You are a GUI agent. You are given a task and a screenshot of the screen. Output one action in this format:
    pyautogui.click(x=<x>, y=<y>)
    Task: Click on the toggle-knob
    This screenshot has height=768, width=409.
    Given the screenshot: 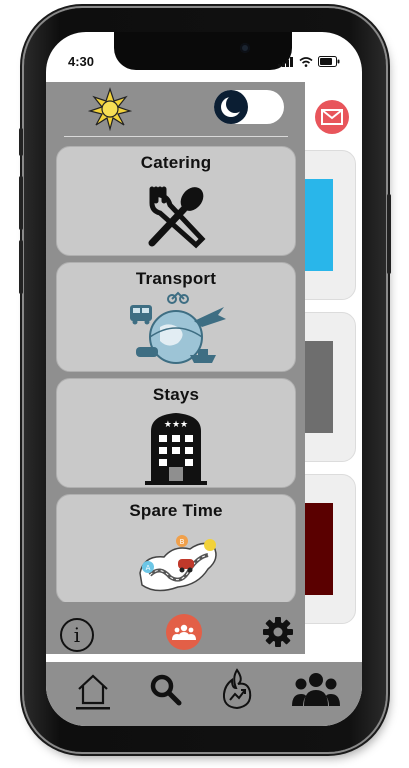 What is the action you would take?
    pyautogui.click(x=231, y=107)
    